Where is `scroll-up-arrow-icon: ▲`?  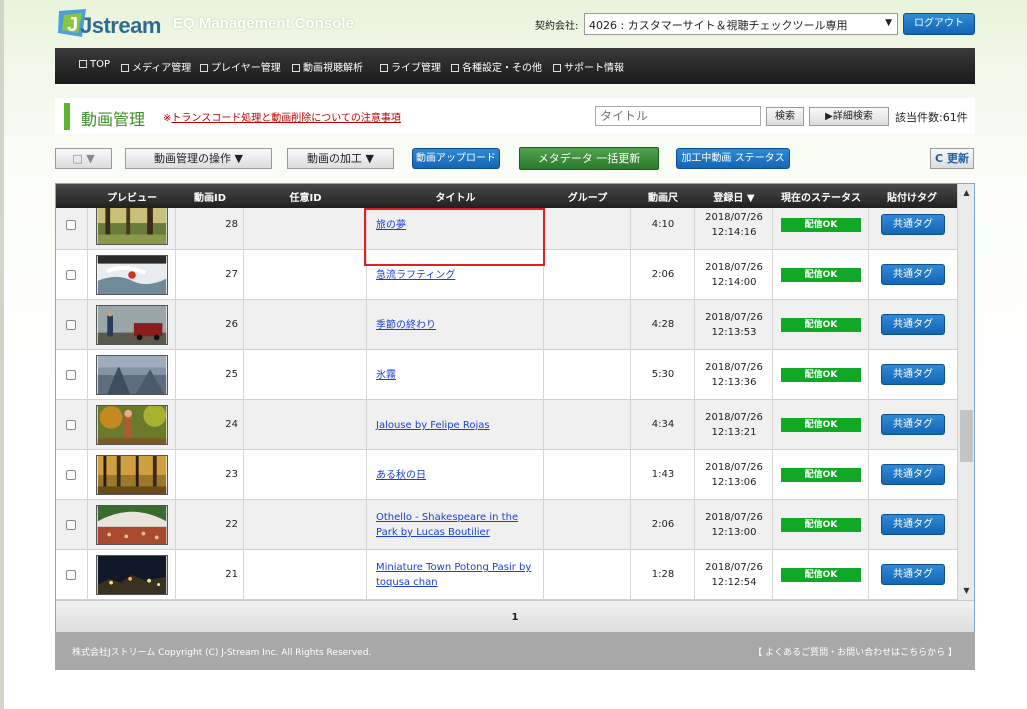 scroll-up-arrow-icon: ▲ is located at coordinates (966, 192).